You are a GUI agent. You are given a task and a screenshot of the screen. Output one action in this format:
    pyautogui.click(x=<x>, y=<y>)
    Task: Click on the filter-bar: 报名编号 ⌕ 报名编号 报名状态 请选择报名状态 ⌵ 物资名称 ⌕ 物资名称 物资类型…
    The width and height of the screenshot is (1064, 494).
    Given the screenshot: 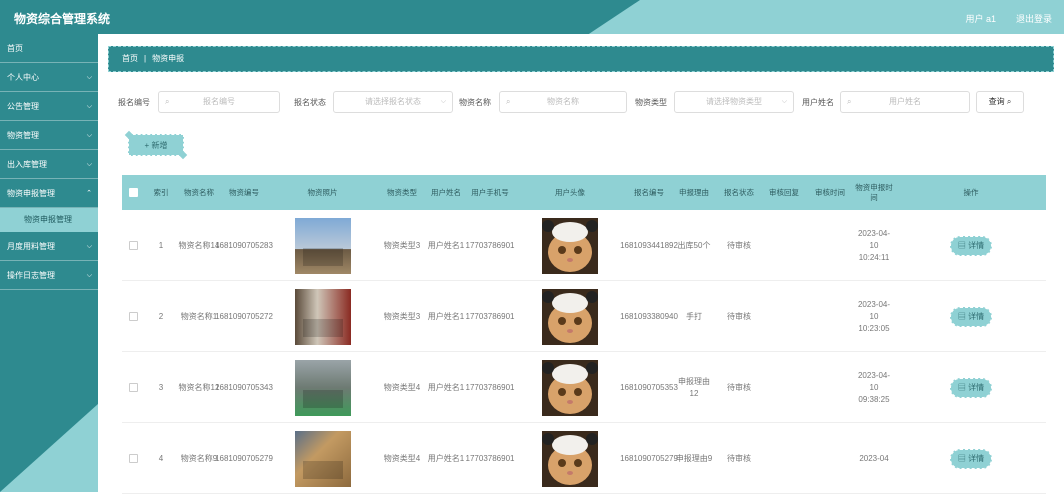 What is the action you would take?
    pyautogui.click(x=588, y=102)
    